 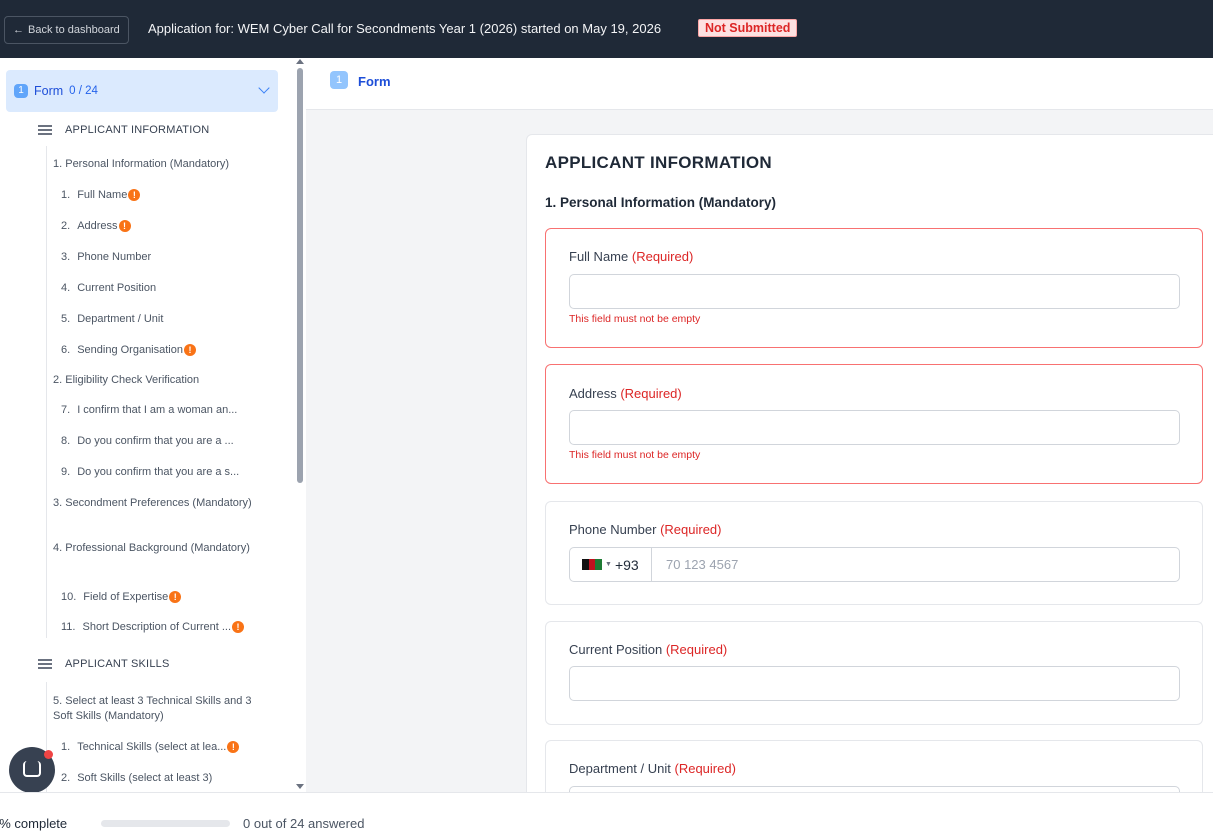 I want to click on list-item-label: 3. Secondment Preferences (Mandatory), so click(x=152, y=503).